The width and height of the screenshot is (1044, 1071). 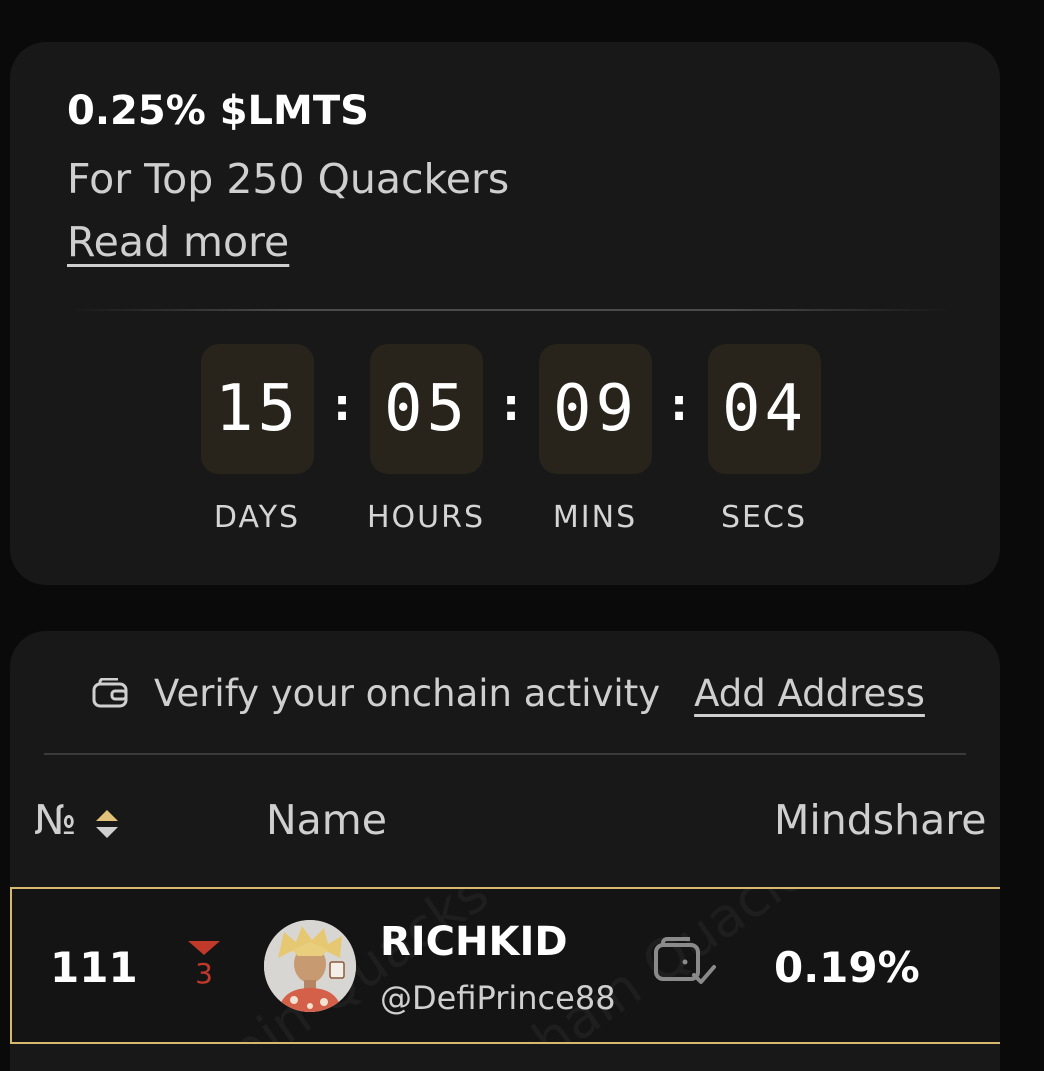 What do you see at coordinates (326, 820) in the screenshot?
I see `column-header-name: Name` at bounding box center [326, 820].